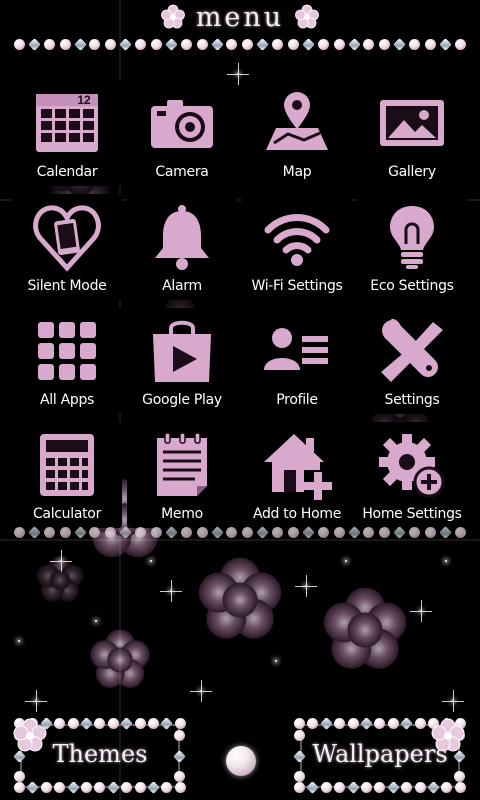  I want to click on wifi-icon, so click(297, 240).